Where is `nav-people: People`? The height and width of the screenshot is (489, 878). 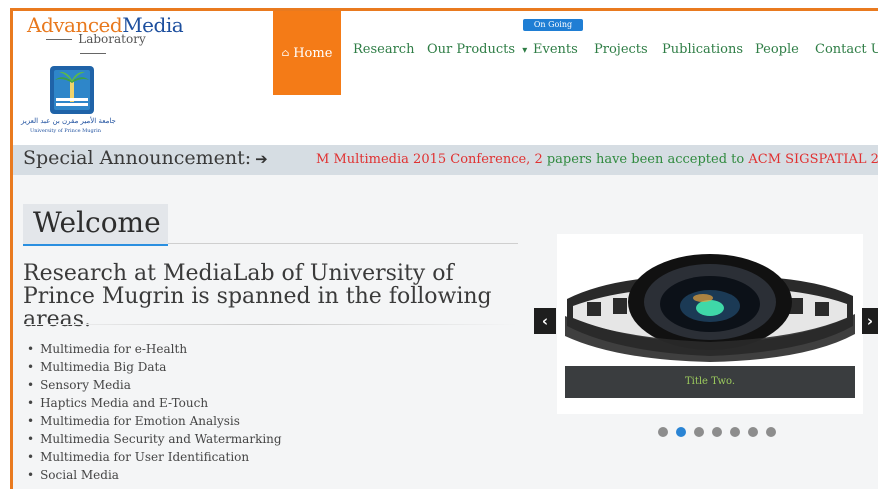
nav-people: People is located at coordinates (777, 49).